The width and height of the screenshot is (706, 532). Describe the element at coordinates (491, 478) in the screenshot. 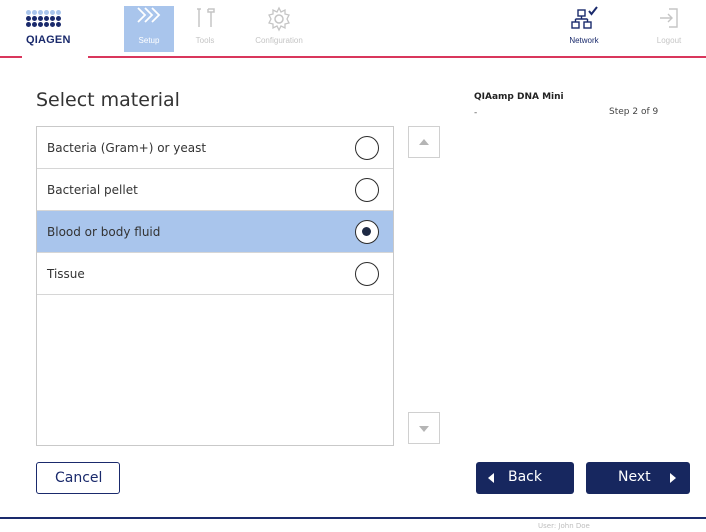

I see `triangle-left-icon` at that location.